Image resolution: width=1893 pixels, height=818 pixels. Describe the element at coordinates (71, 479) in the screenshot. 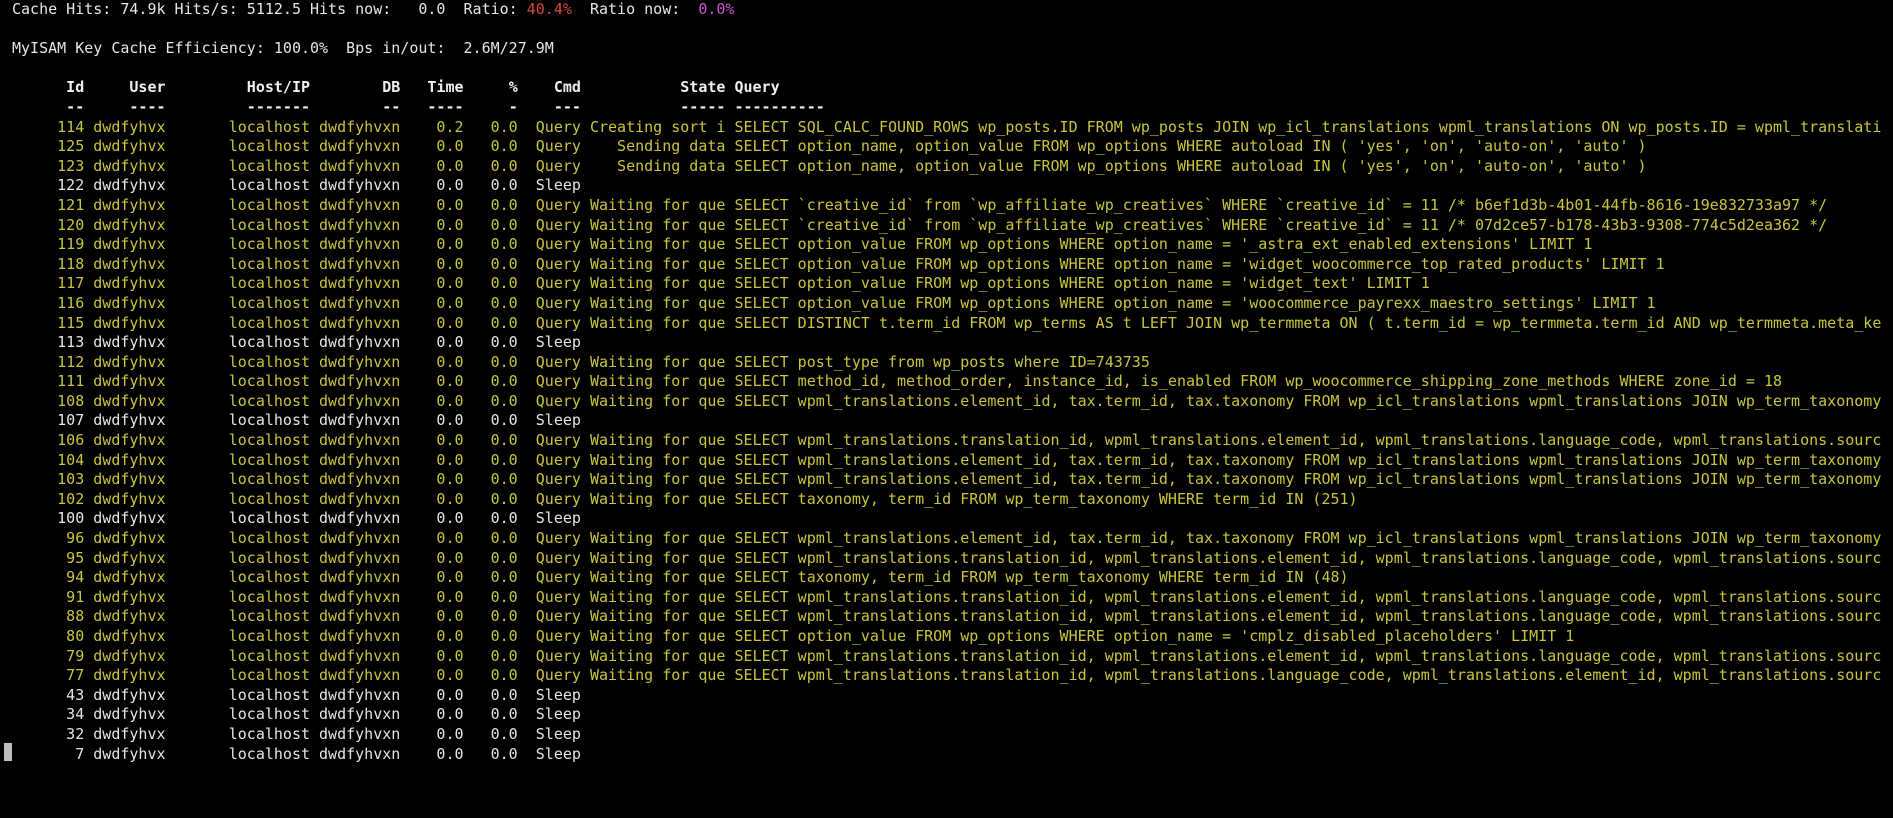

I see `process-id: 103` at that location.